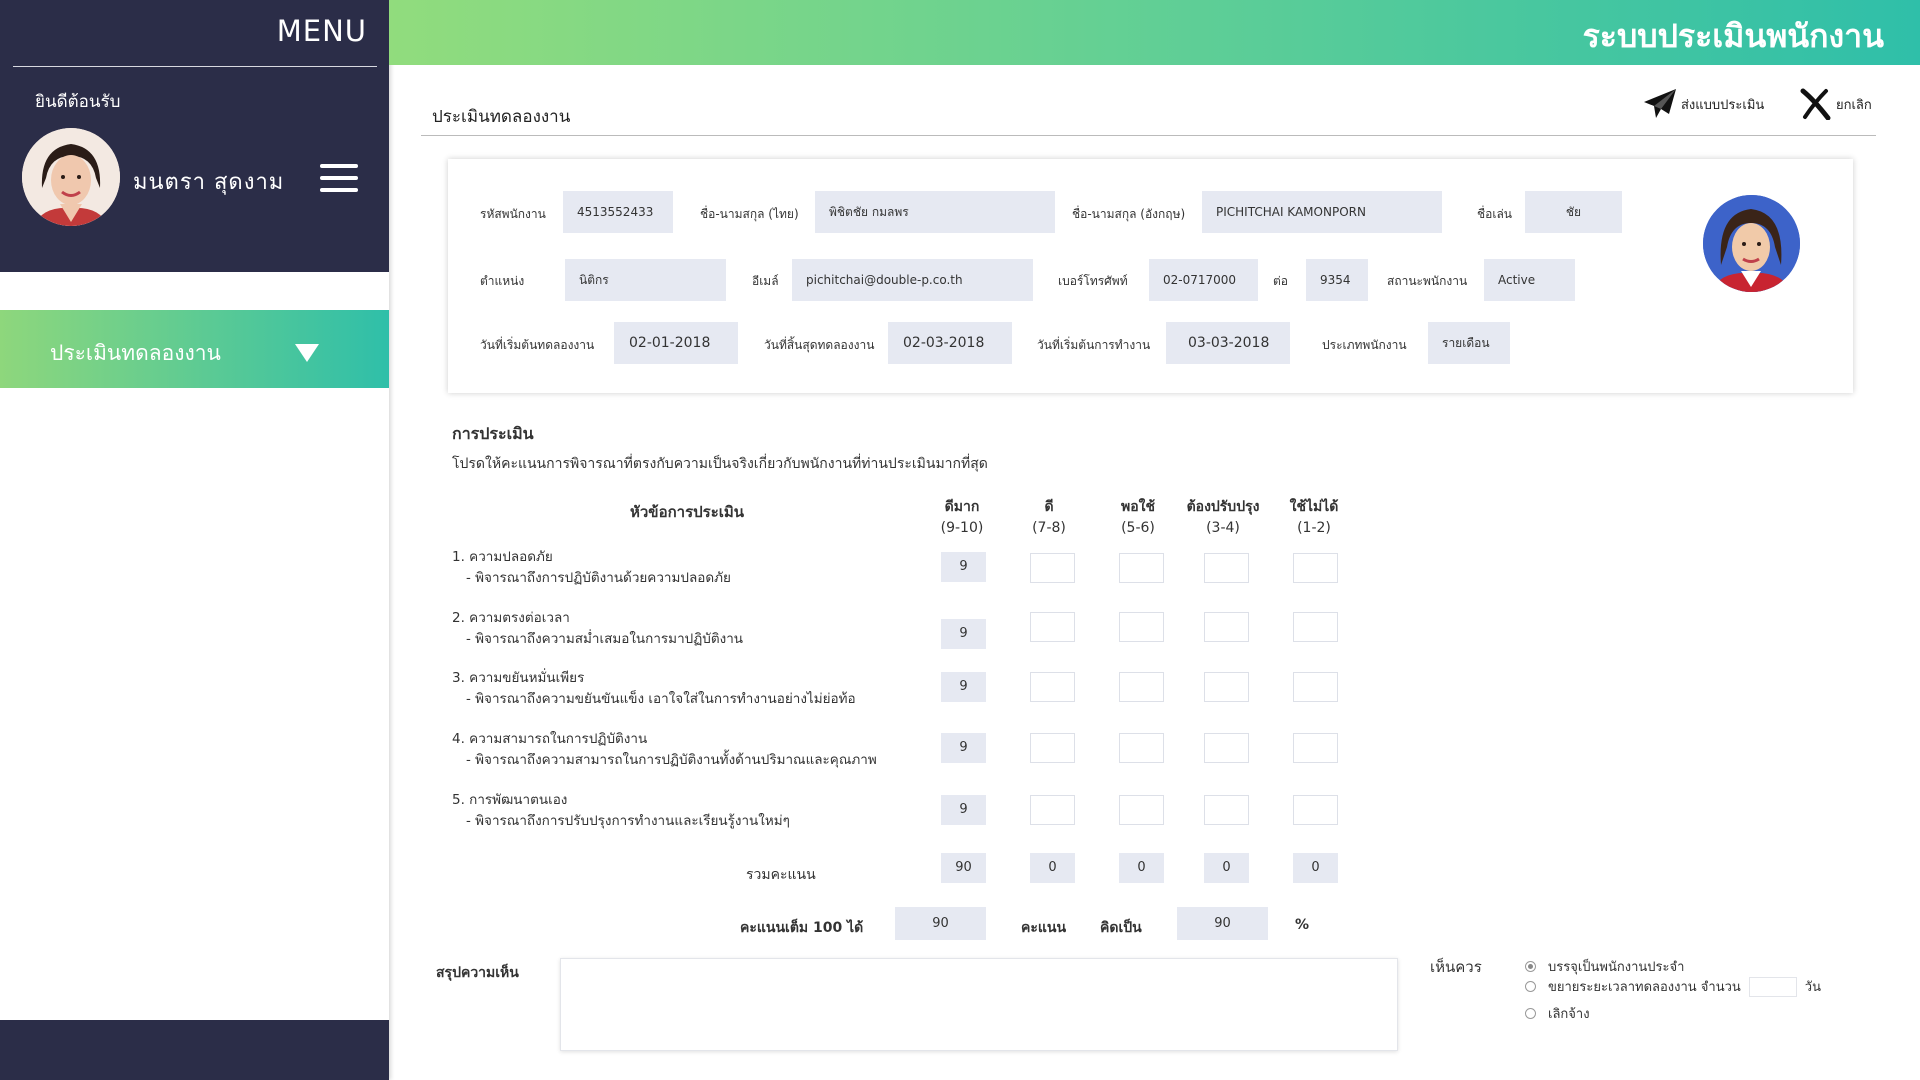 This screenshot has height=1080, width=1920. What do you see at coordinates (518, 678) in the screenshot?
I see `criterion-title: 3. ความขยันหมั่นเพียร` at bounding box center [518, 678].